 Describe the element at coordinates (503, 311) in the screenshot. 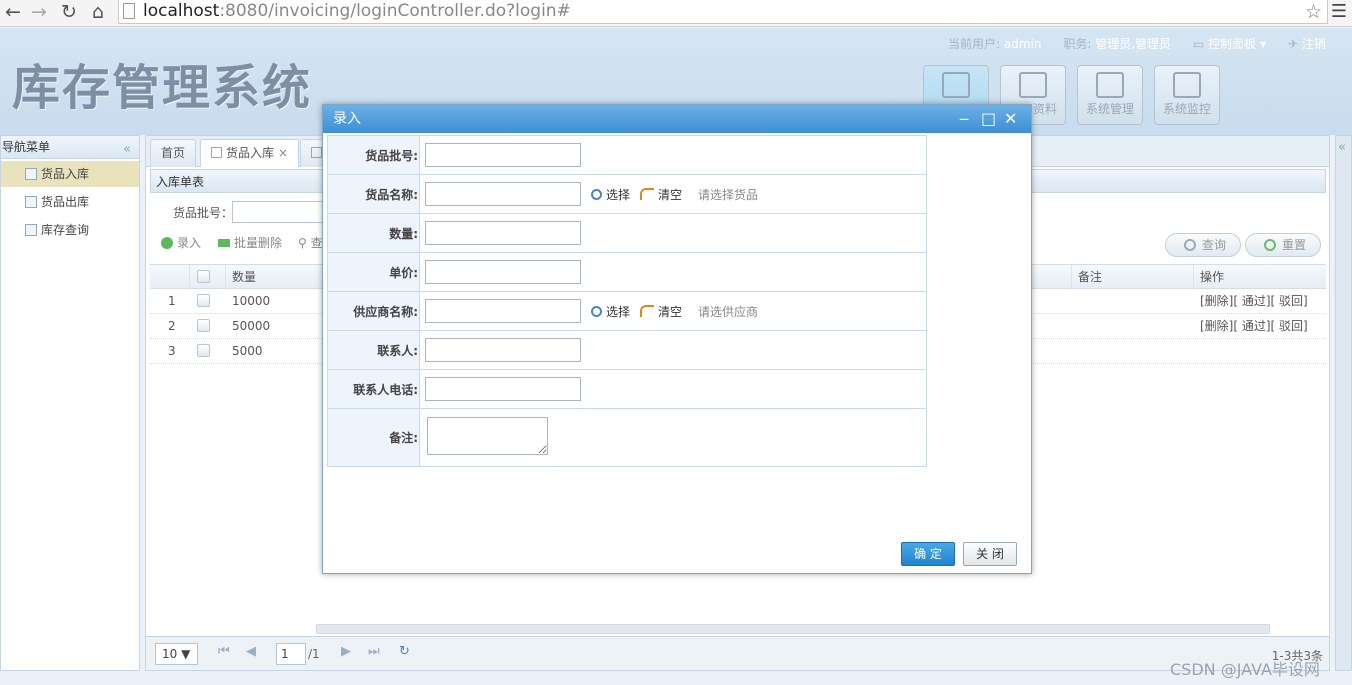

I see `supplier-name-input` at that location.